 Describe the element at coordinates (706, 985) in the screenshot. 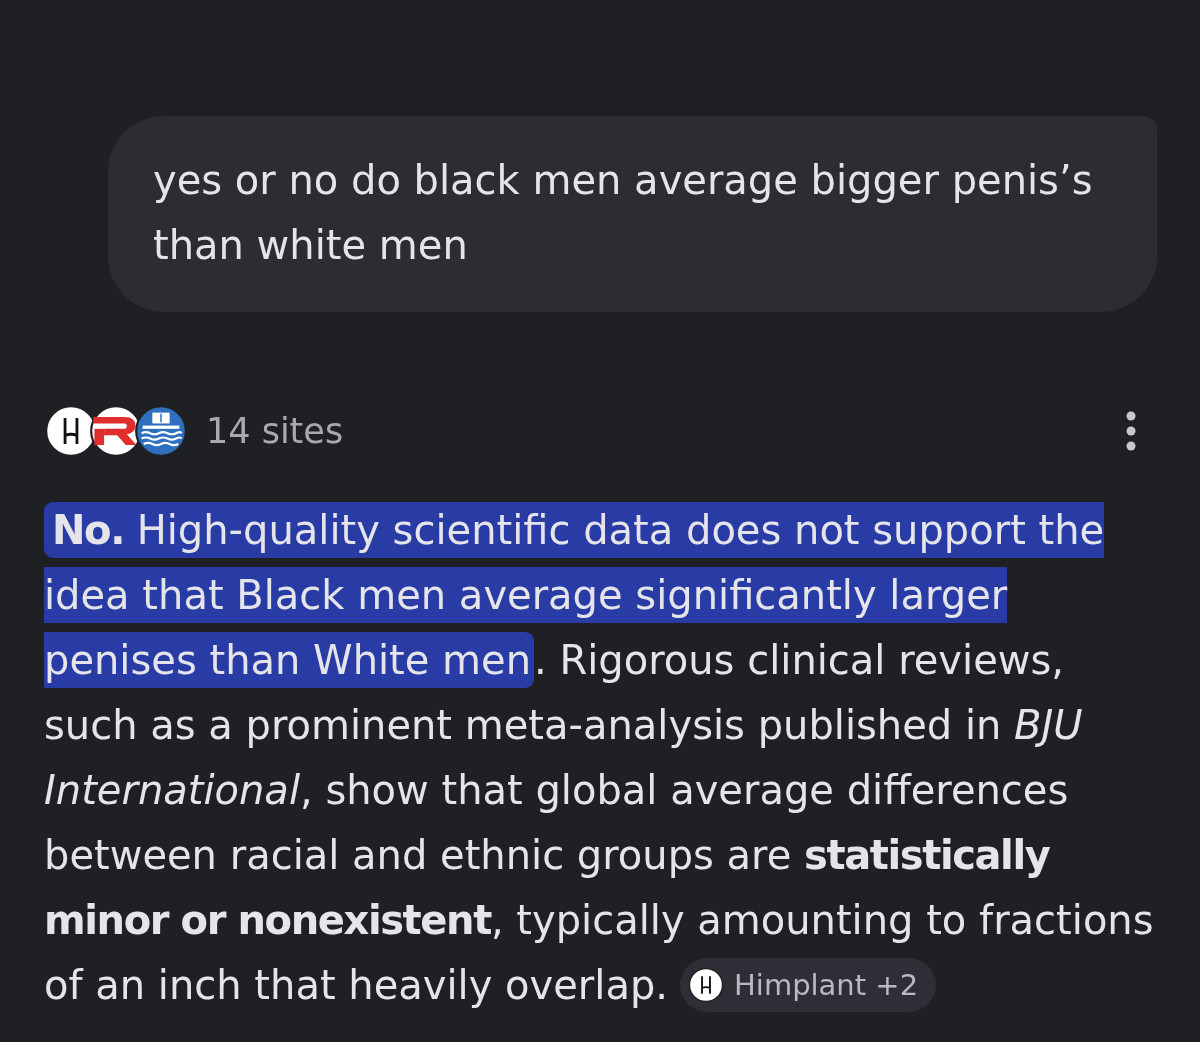

I see `h-monogram-icon` at that location.